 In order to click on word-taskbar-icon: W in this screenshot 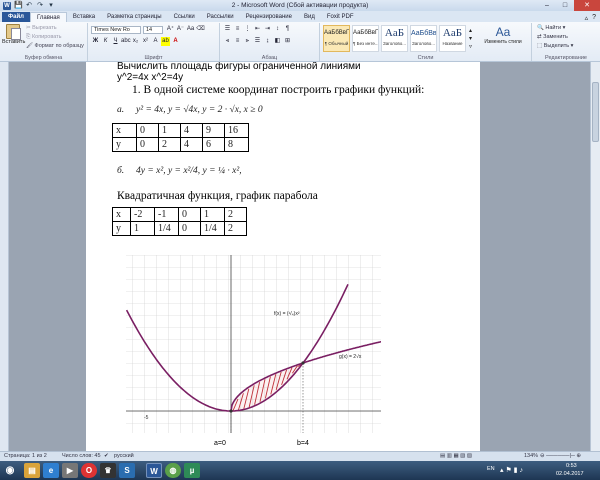, I will do `click(154, 470)`.